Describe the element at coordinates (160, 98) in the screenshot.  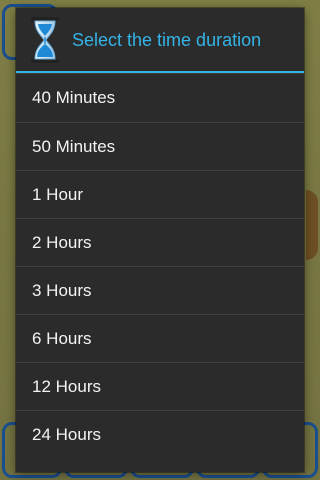
I see `duration-option-40-minutes: 40 Minutes` at that location.